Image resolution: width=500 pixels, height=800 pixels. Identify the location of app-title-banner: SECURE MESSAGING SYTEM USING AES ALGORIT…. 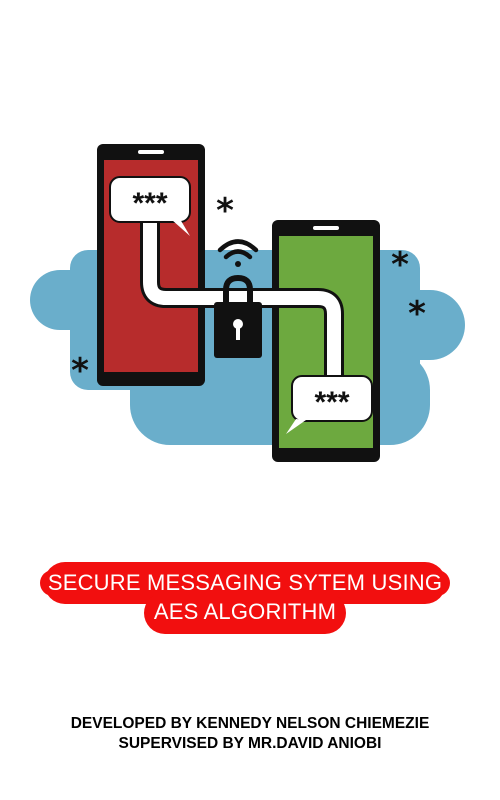
(245, 598).